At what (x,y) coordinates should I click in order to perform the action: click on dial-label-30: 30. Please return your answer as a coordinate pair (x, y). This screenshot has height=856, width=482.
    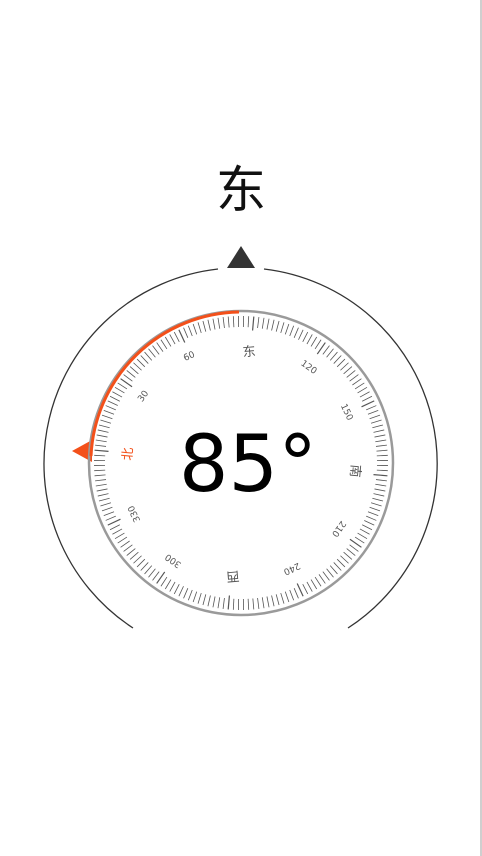
    Looking at the image, I should click on (143, 396).